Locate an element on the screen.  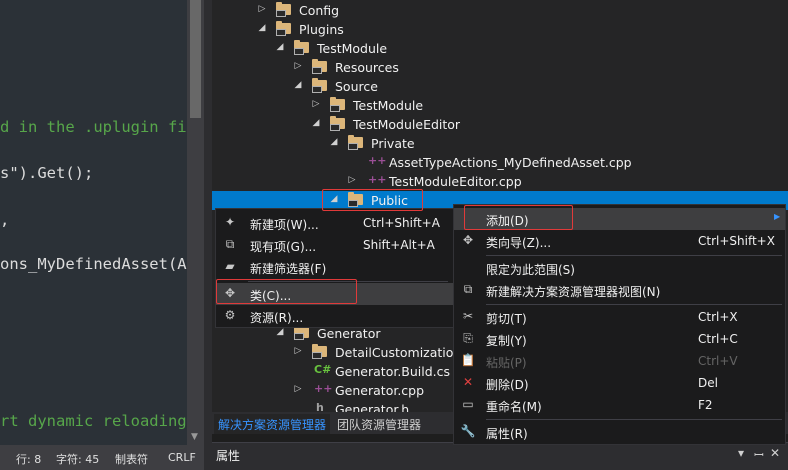
new-filter-icon: ▰ is located at coordinates (230, 266).